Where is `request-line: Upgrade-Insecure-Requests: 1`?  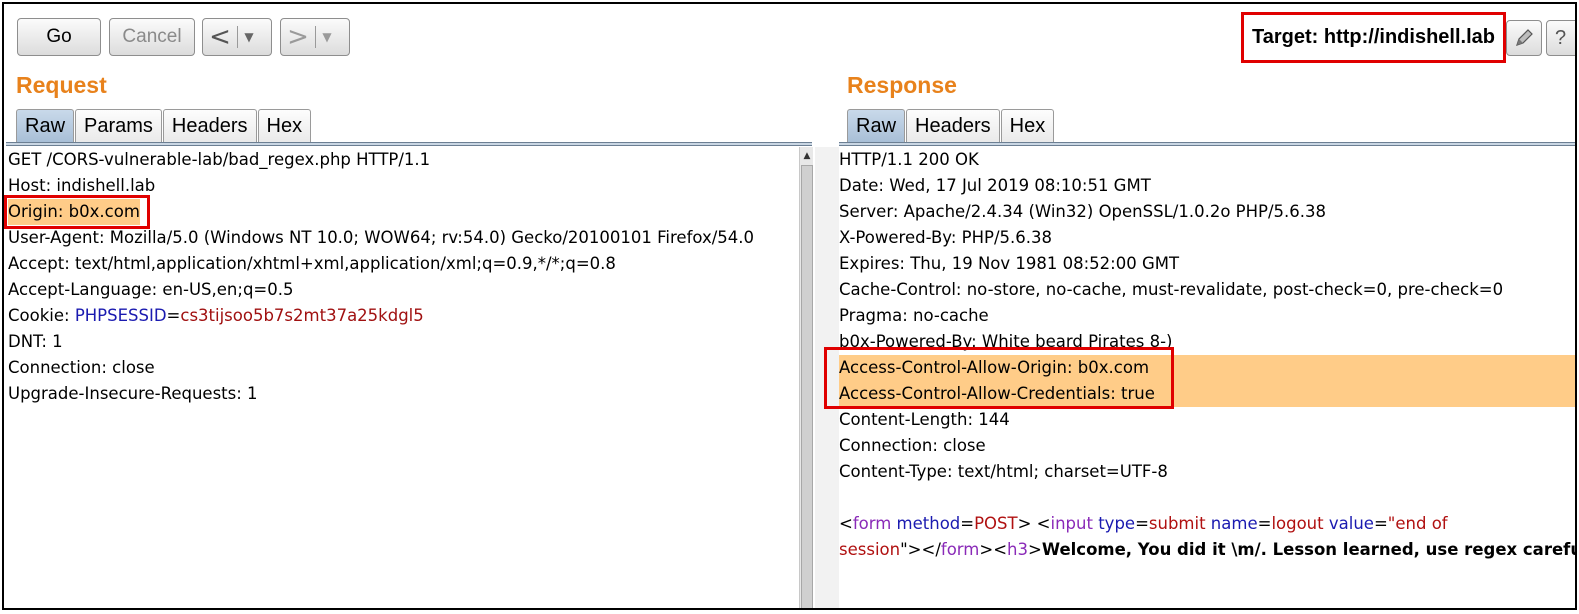
request-line: Upgrade-Insecure-Requests: 1 is located at coordinates (133, 393).